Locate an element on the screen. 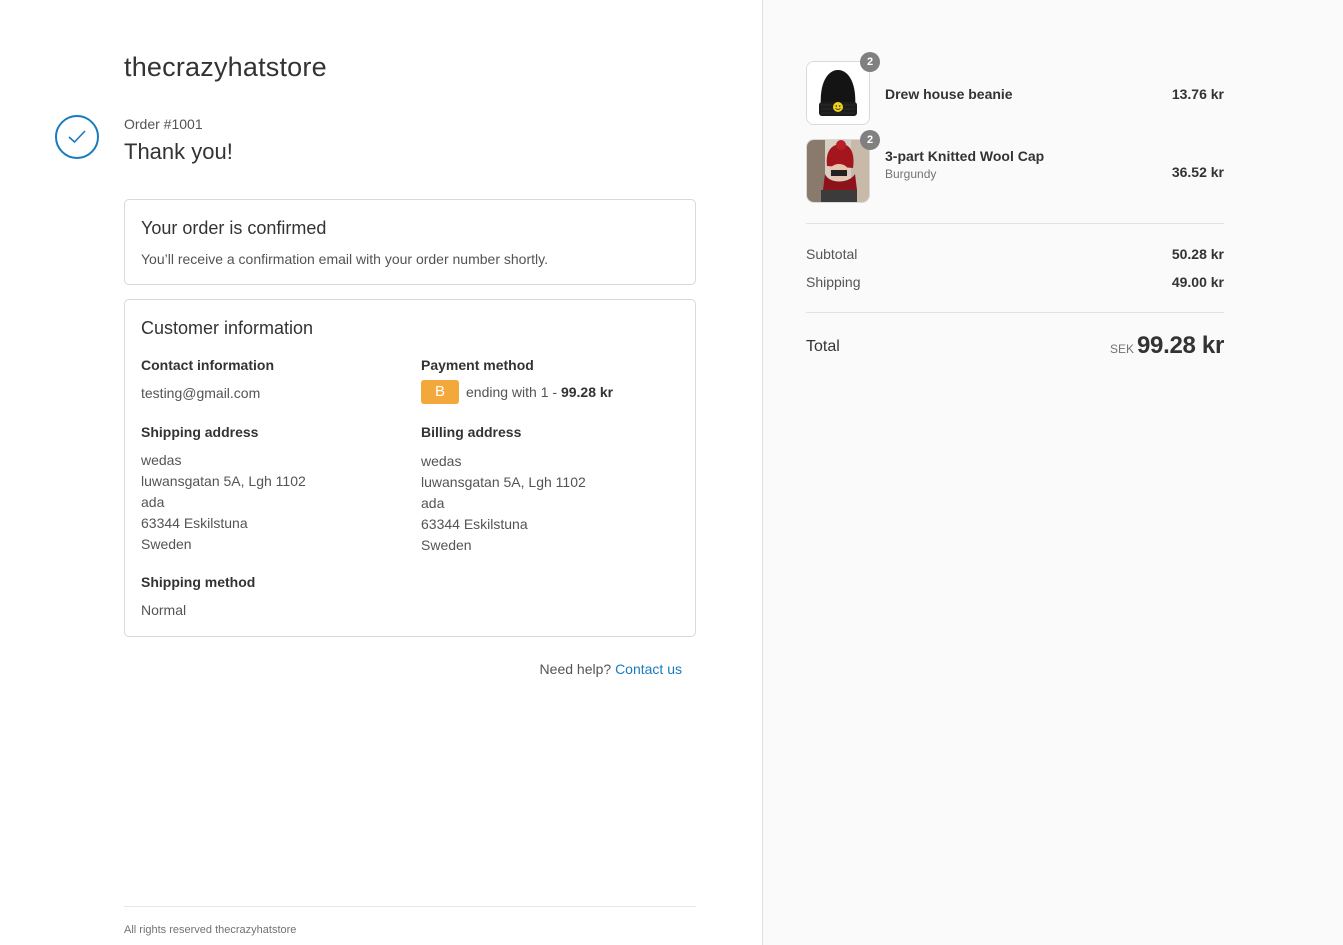 The width and height of the screenshot is (1343, 945). billing-address-line: 63344 Eskilstuna is located at coordinates (474, 524).